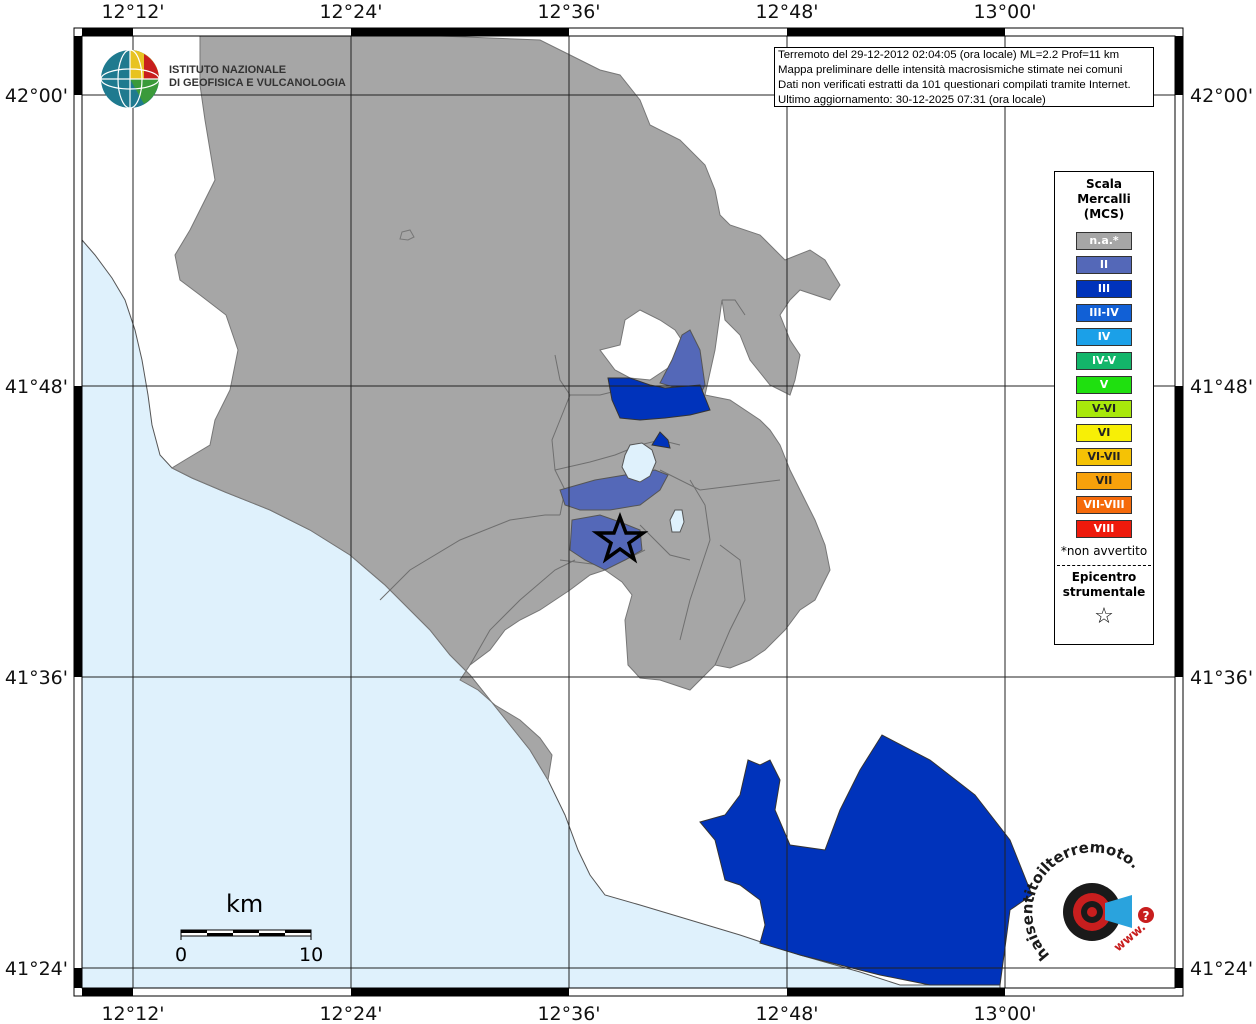  I want to click on legend-epicentre-label: Epicentro strumentale, so click(1104, 585).